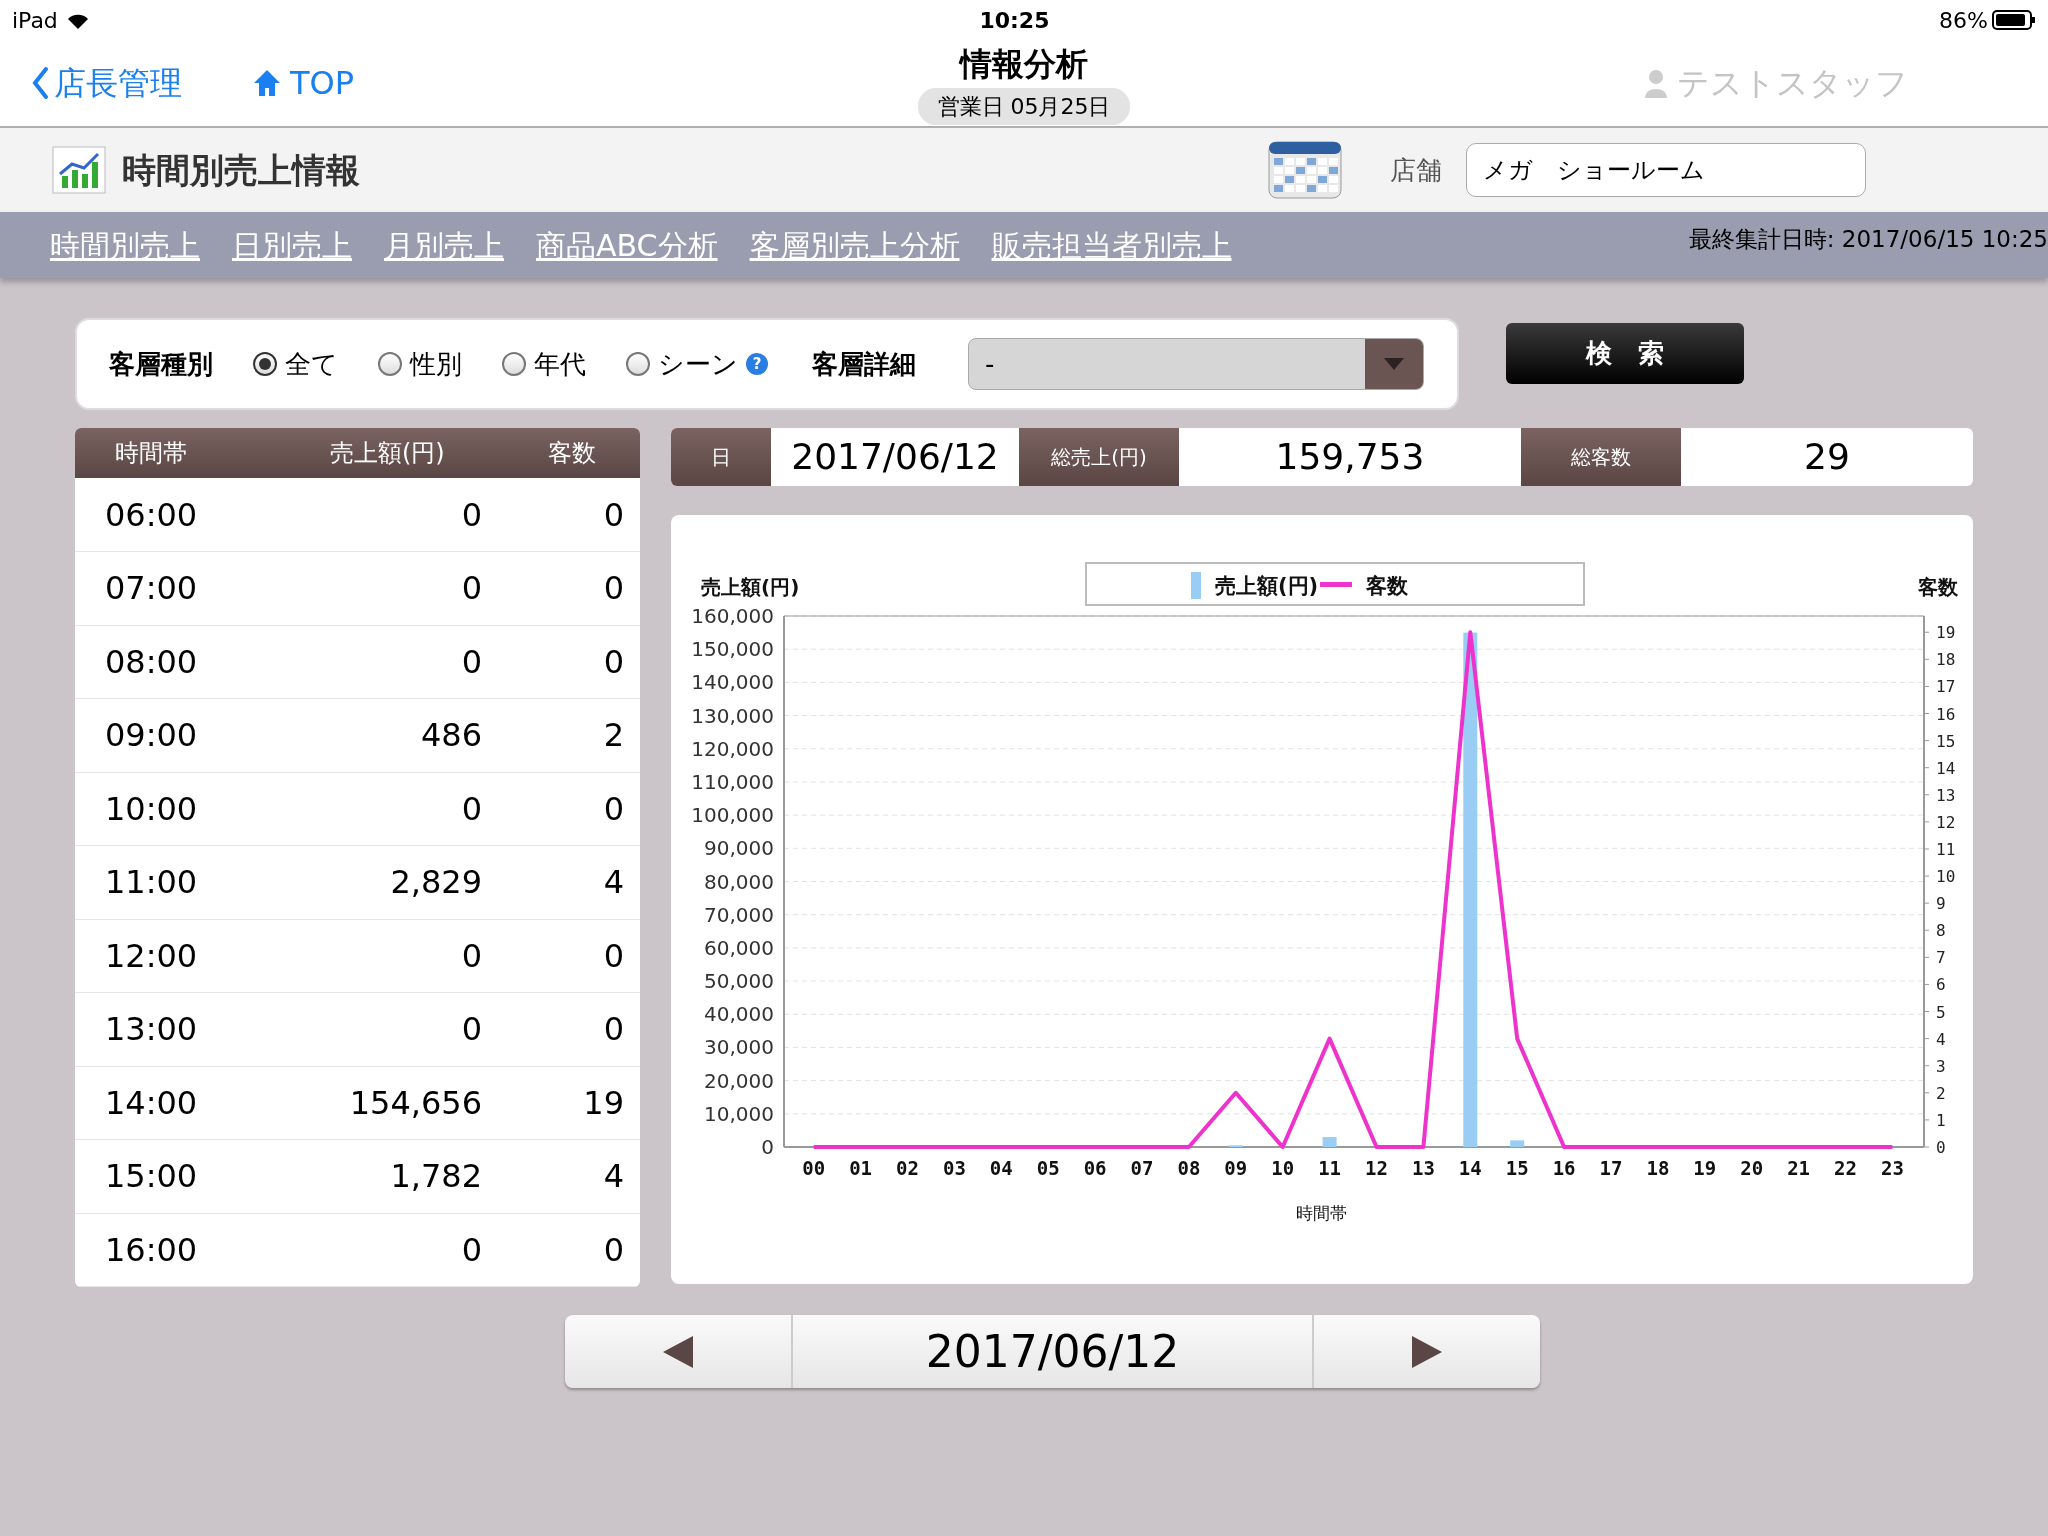 Image resolution: width=2048 pixels, height=1536 pixels. I want to click on help-icon: ?, so click(757, 364).